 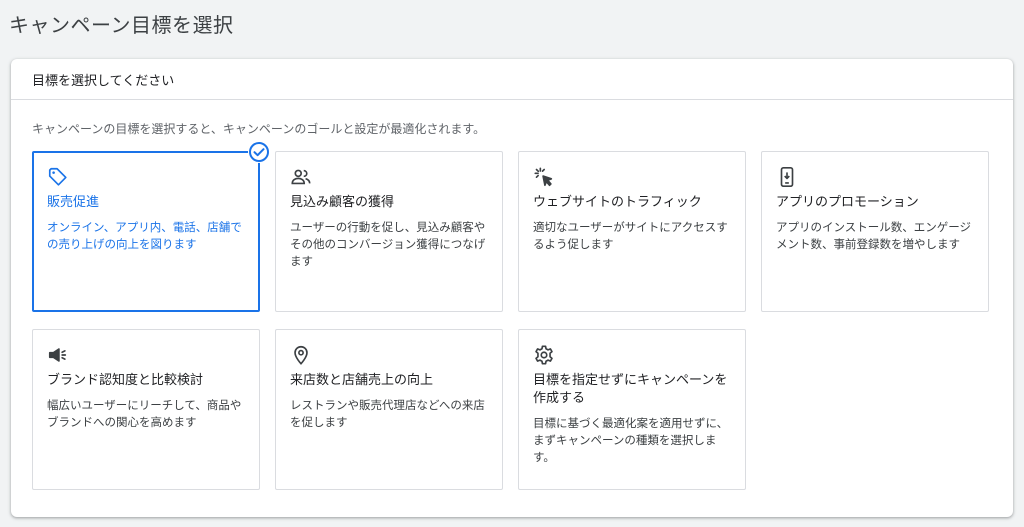 What do you see at coordinates (847, 202) in the screenshot?
I see `card-title: アプリのプロモーション` at bounding box center [847, 202].